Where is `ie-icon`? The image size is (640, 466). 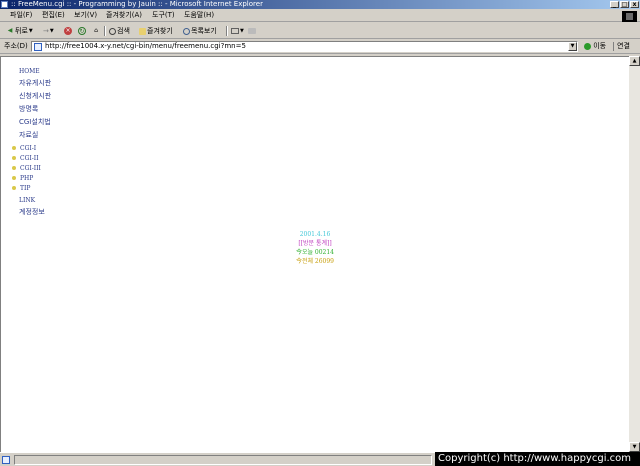 ie-icon is located at coordinates (4, 4).